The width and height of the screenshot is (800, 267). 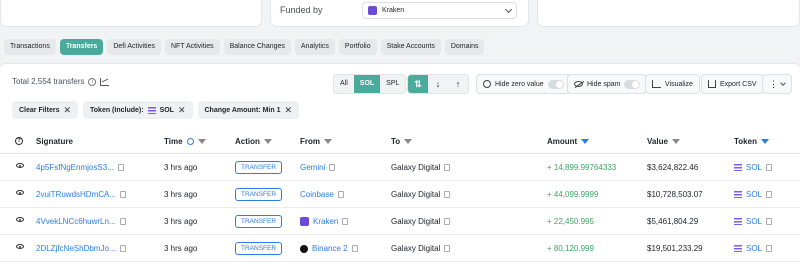 I want to click on clear-filters-label: Clear Filters, so click(x=39, y=110).